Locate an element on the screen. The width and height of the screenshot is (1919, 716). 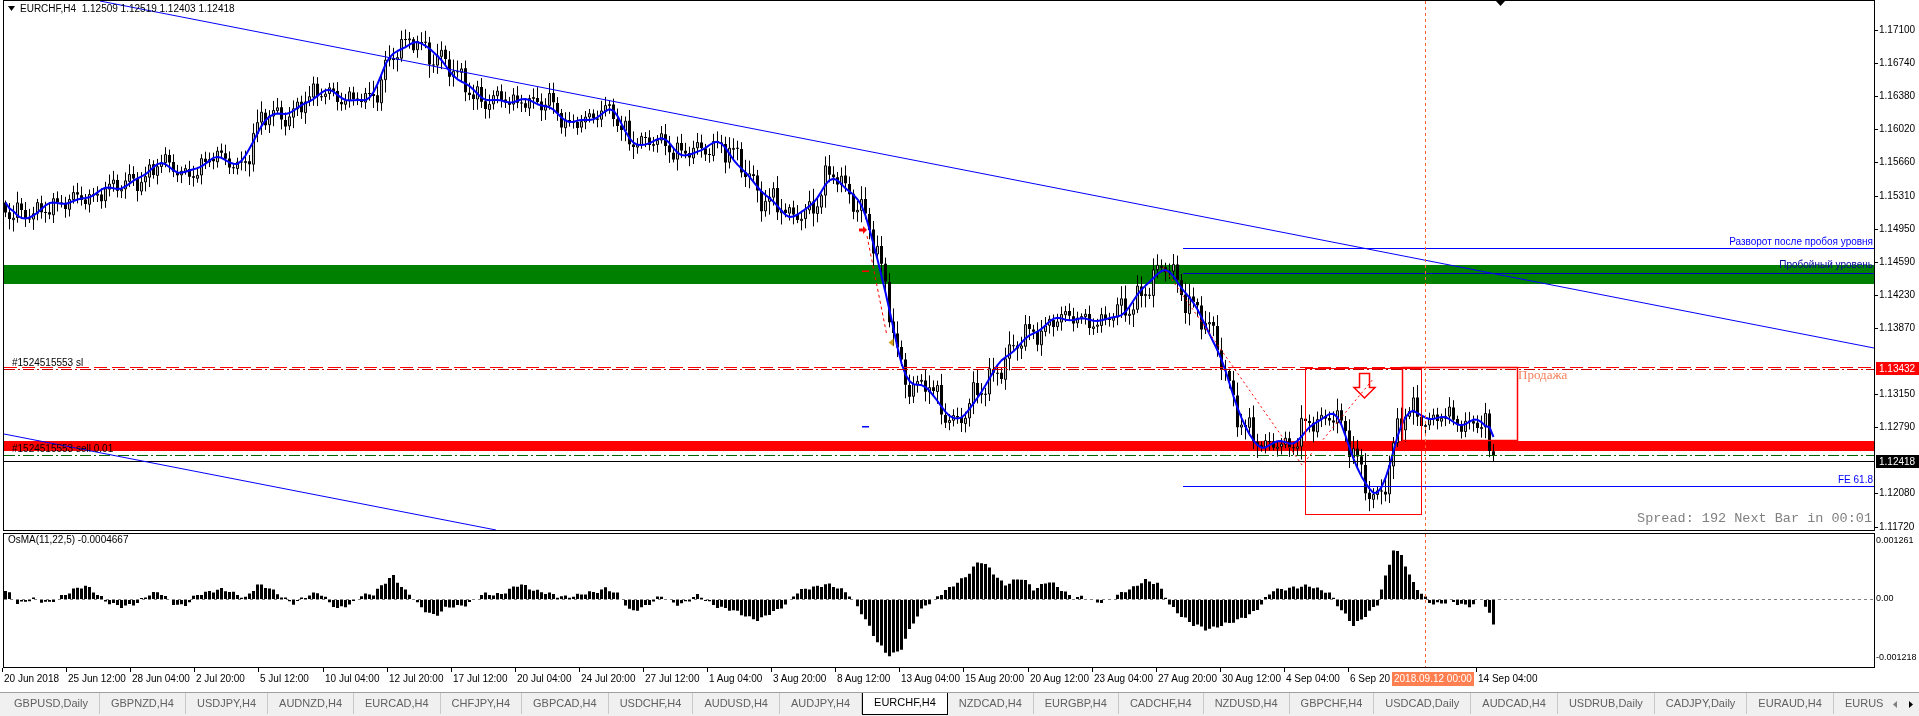
indicator-scale-label: 0.001261 is located at coordinates (1895, 540).